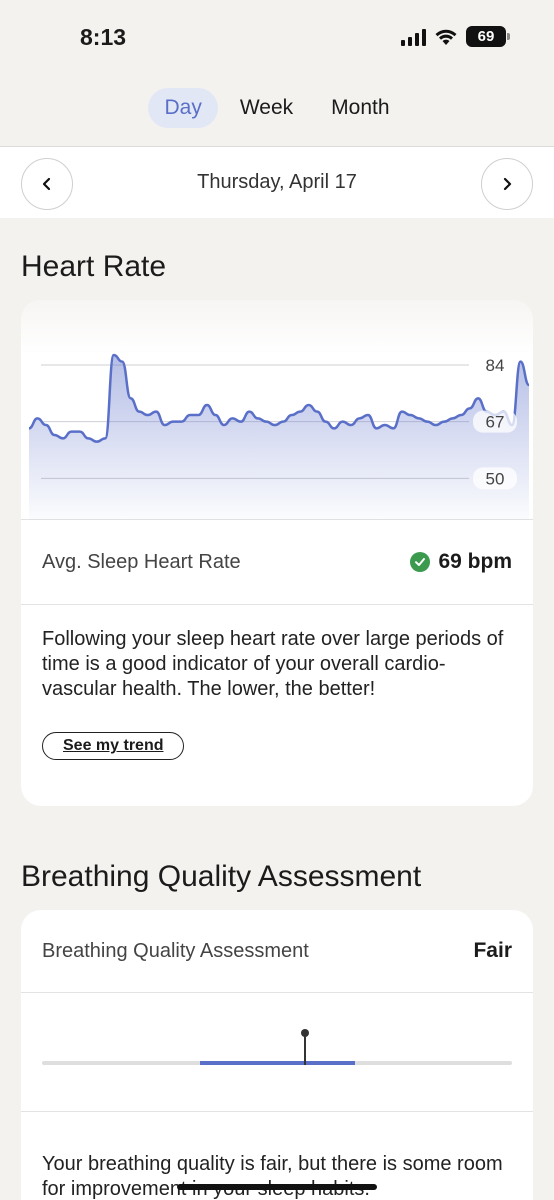  Describe the element at coordinates (277, 1187) in the screenshot. I see `home-indicator` at that location.